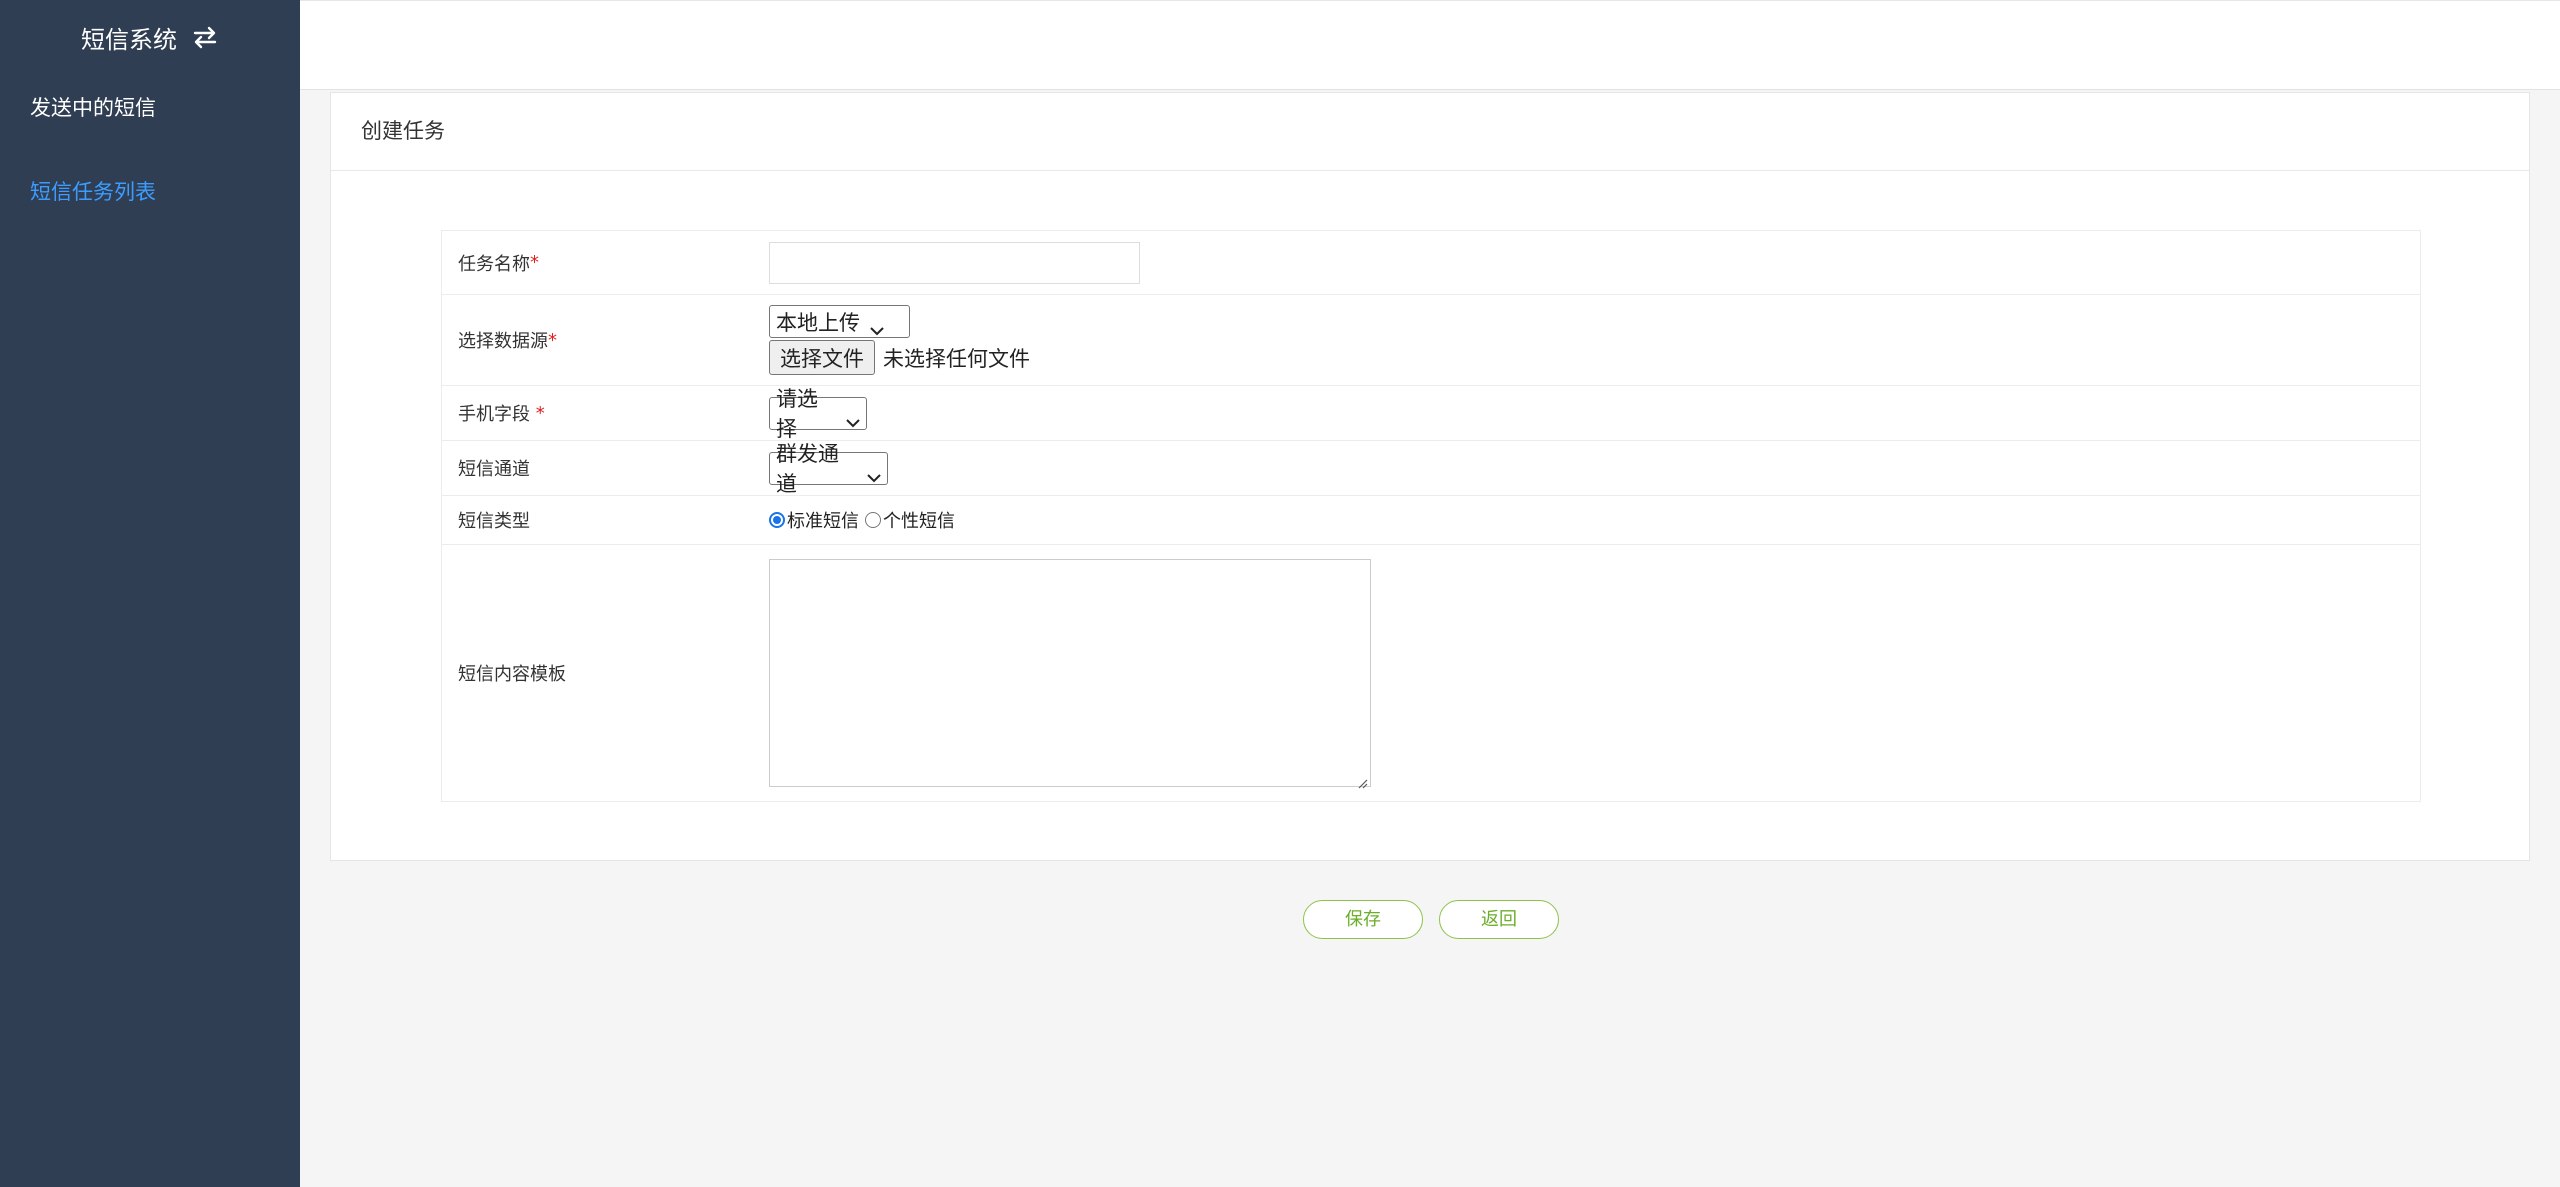 This screenshot has height=1187, width=2560. I want to click on back-button: 返回, so click(1499, 919).